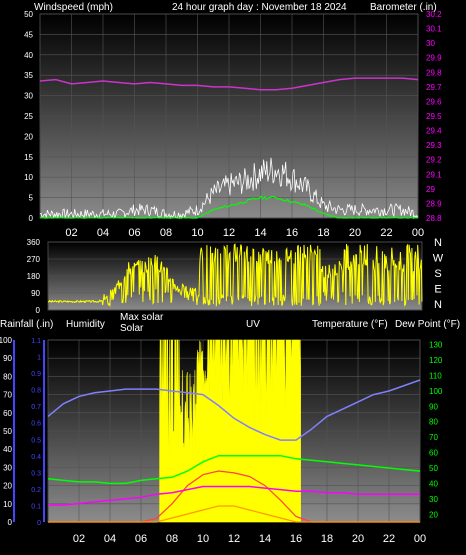 This screenshot has width=466, height=555. What do you see at coordinates (28, 34) in the screenshot?
I see `wind-y-tick-label: 45` at bounding box center [28, 34].